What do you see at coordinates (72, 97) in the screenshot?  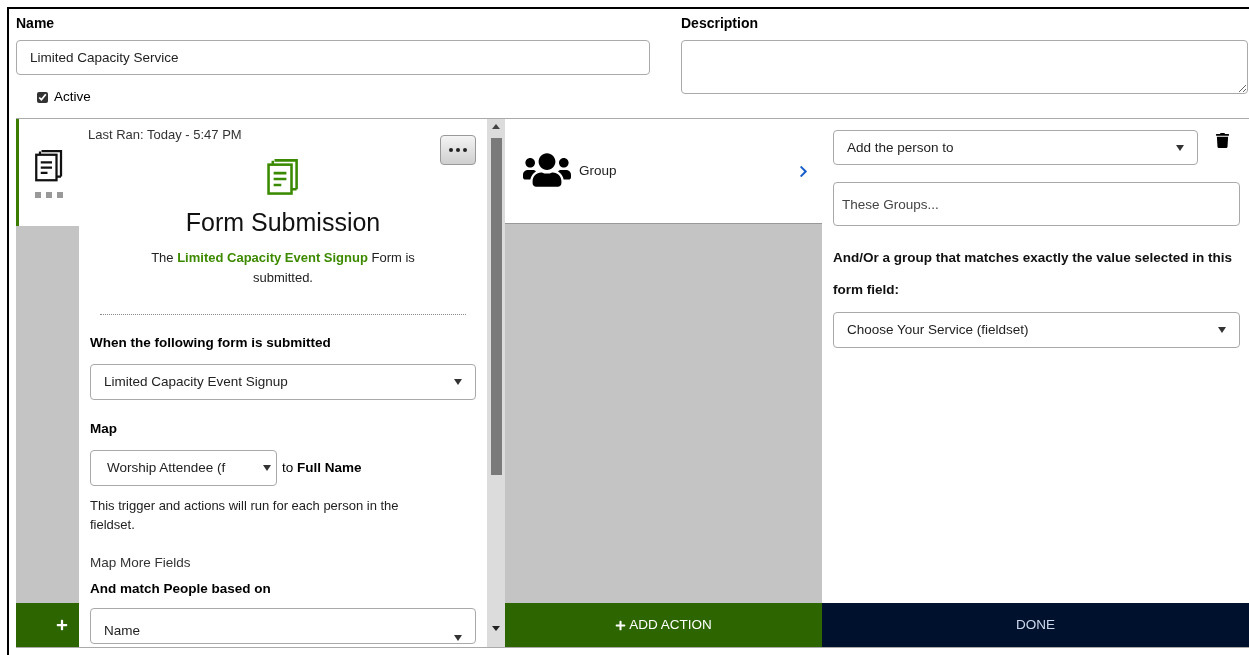 I see `active-label: Active` at bounding box center [72, 97].